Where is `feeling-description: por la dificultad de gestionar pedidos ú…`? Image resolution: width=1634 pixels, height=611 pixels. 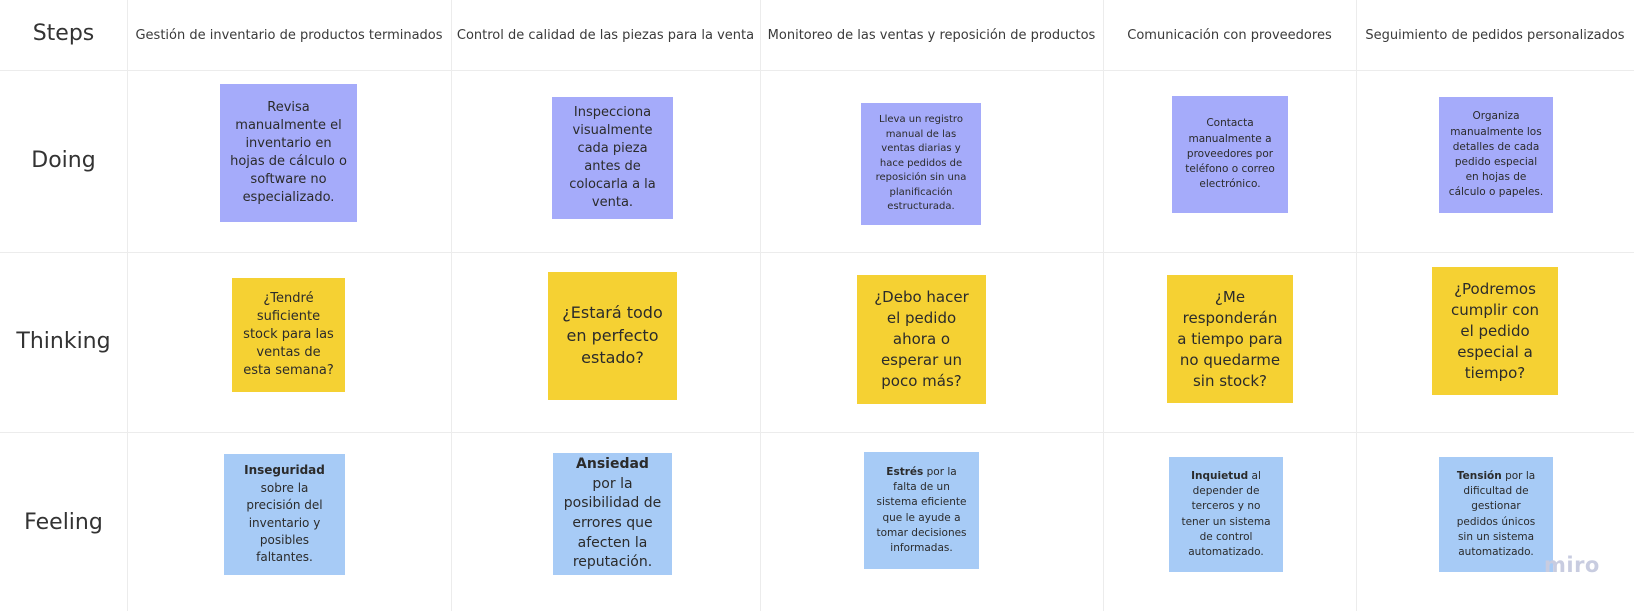 feeling-description: por la dificultad de gestionar pedidos ú… is located at coordinates (1496, 513).